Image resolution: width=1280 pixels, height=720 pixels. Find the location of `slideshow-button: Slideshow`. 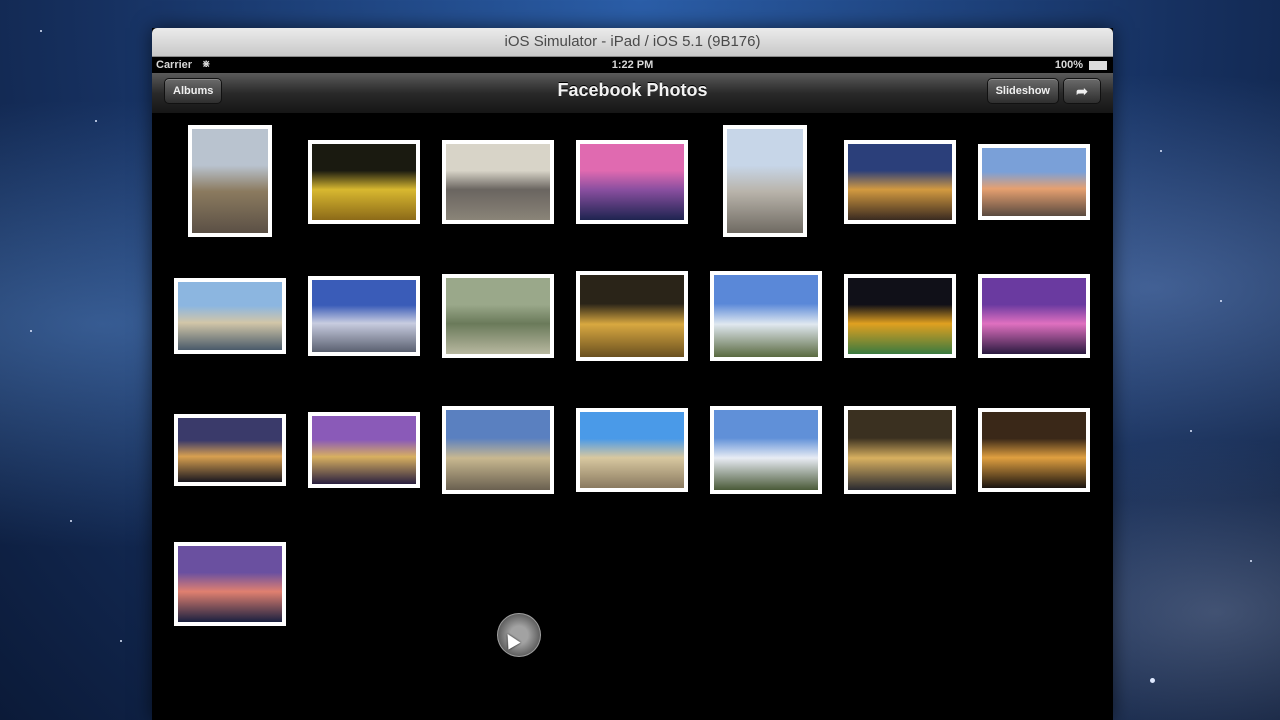

slideshow-button: Slideshow is located at coordinates (1022, 91).